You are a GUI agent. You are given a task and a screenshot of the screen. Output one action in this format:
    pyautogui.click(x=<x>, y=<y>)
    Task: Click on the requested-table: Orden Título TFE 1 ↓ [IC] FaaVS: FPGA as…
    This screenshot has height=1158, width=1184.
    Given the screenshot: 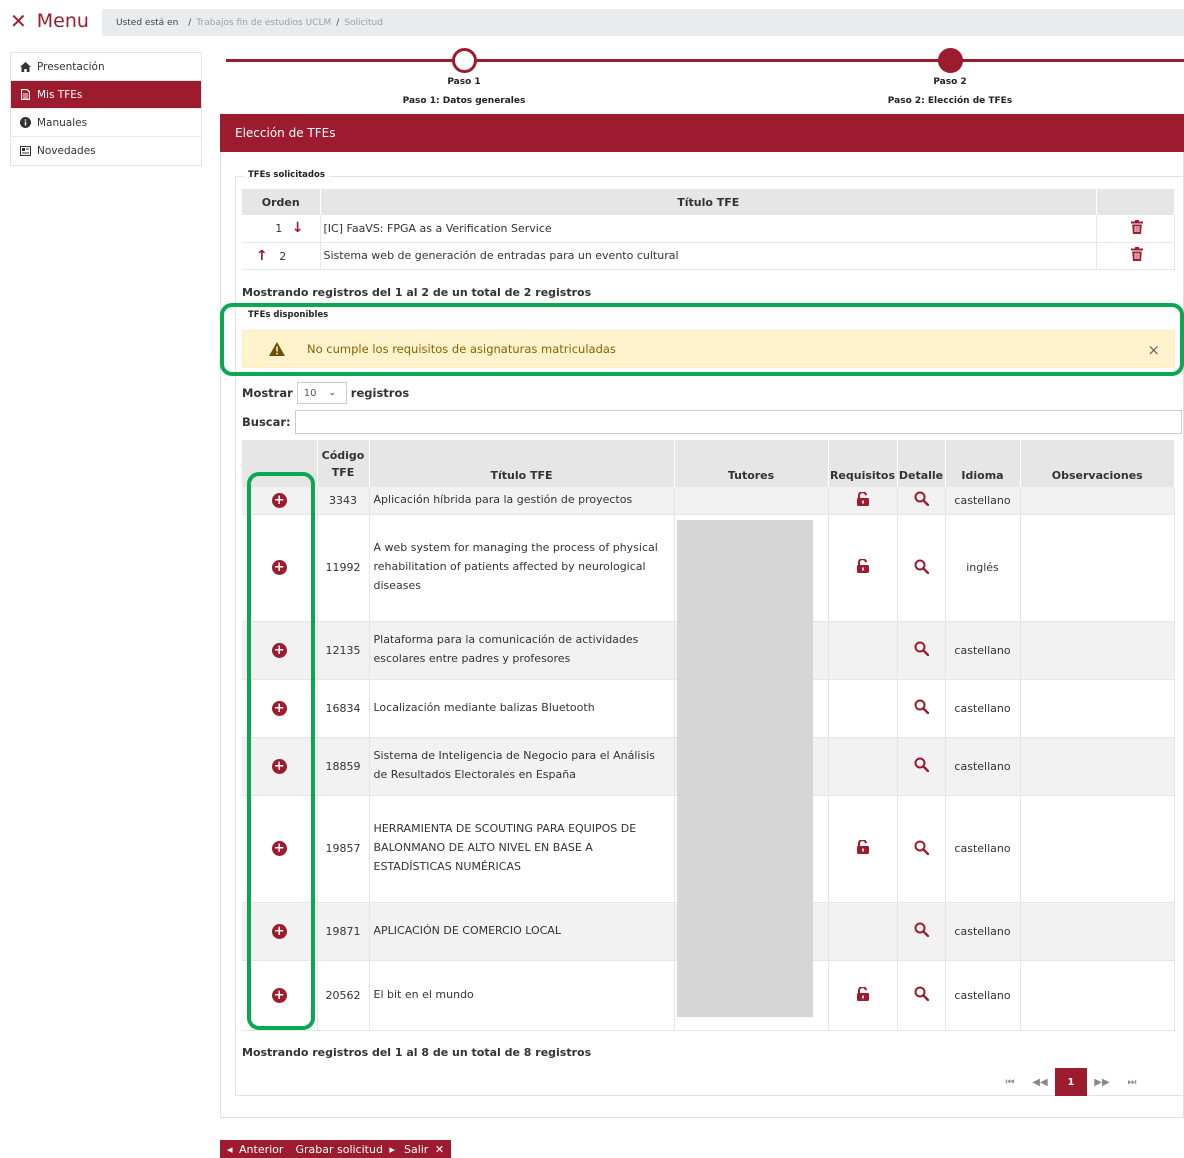 What is the action you would take?
    pyautogui.click(x=708, y=229)
    